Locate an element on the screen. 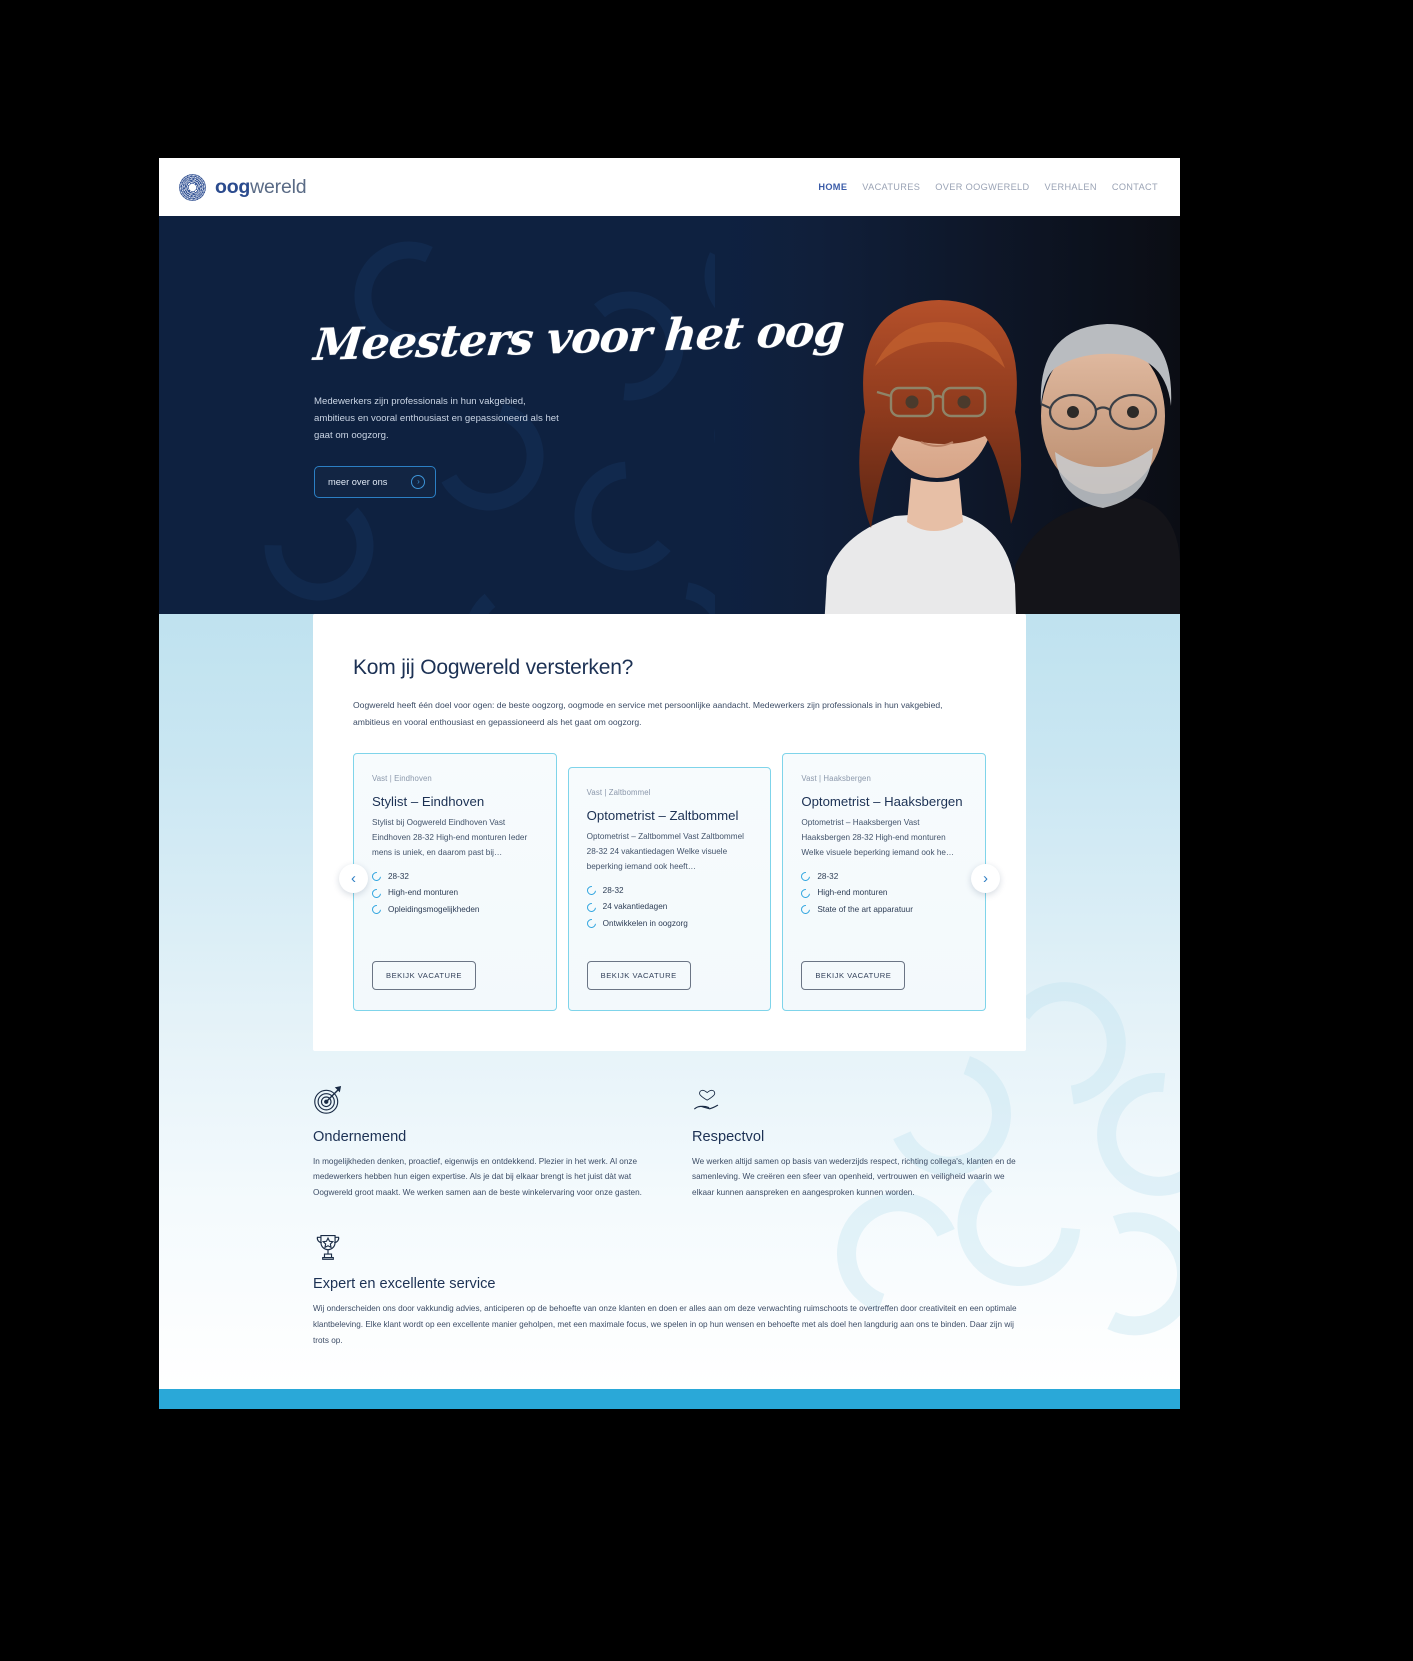 The width and height of the screenshot is (1413, 1661). vacancy-title: Stylist – Eindhoven is located at coordinates (428, 801).